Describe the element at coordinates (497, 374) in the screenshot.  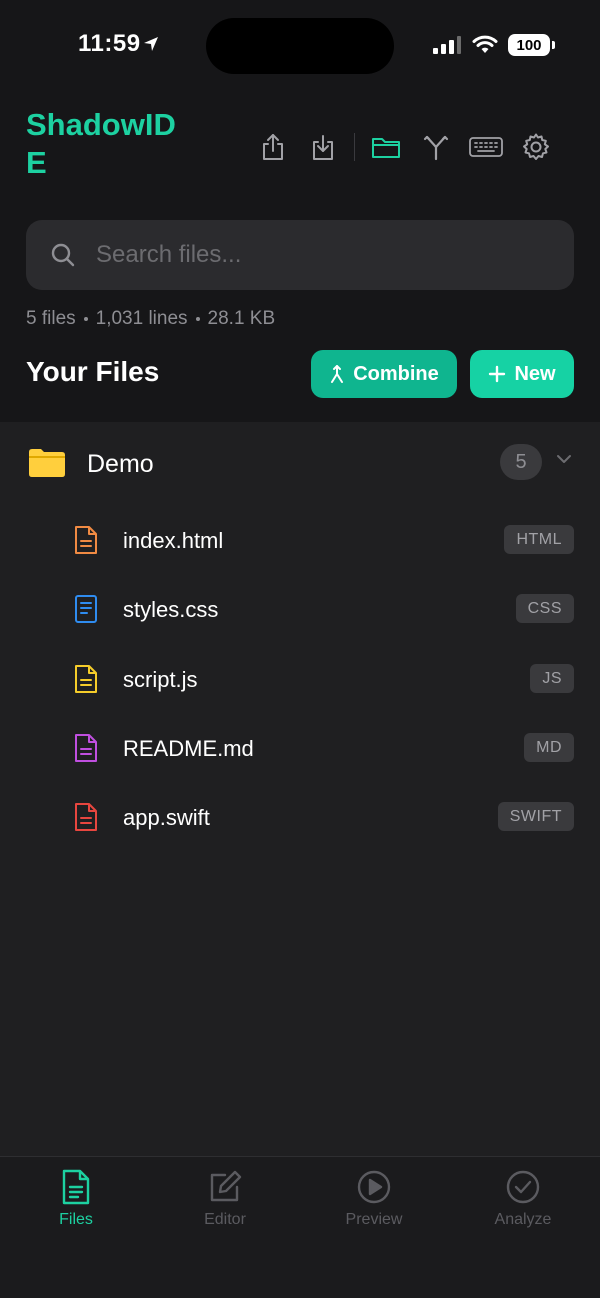
I see `plus-icon` at that location.